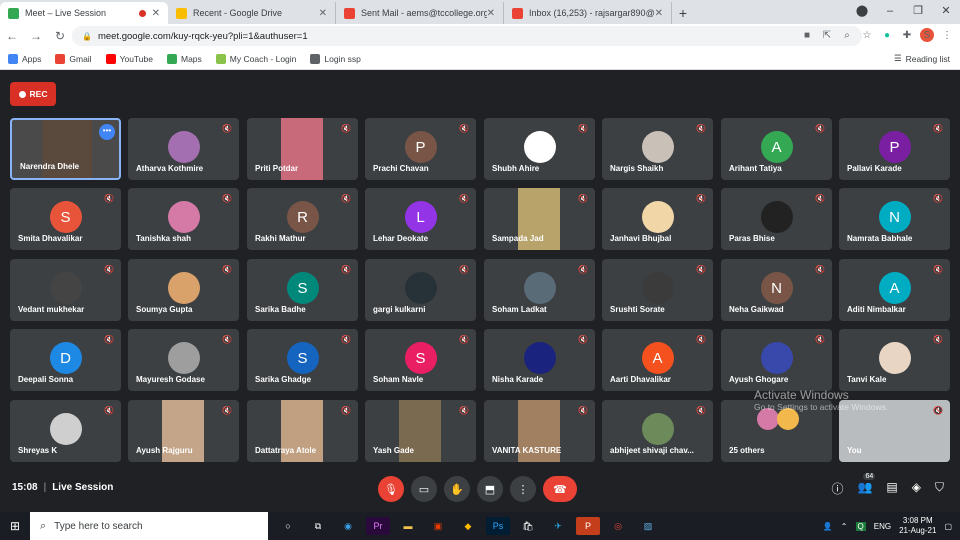 Image resolution: width=960 pixels, height=540 pixels. What do you see at coordinates (129, 58) in the screenshot?
I see `bookmark-item: YouTube` at bounding box center [129, 58].